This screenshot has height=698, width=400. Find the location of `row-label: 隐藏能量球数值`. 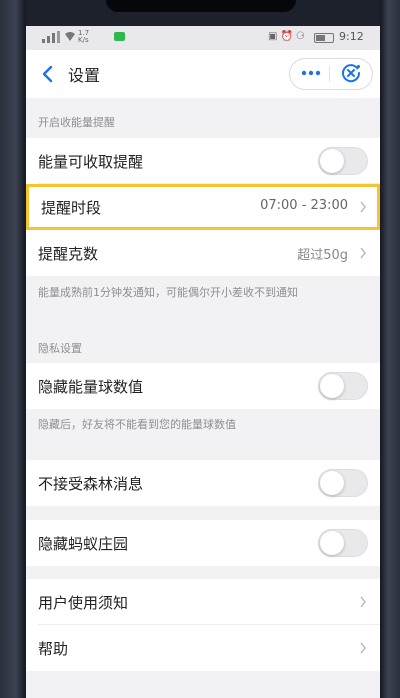

row-label: 隐藏能量球数值 is located at coordinates (91, 387).